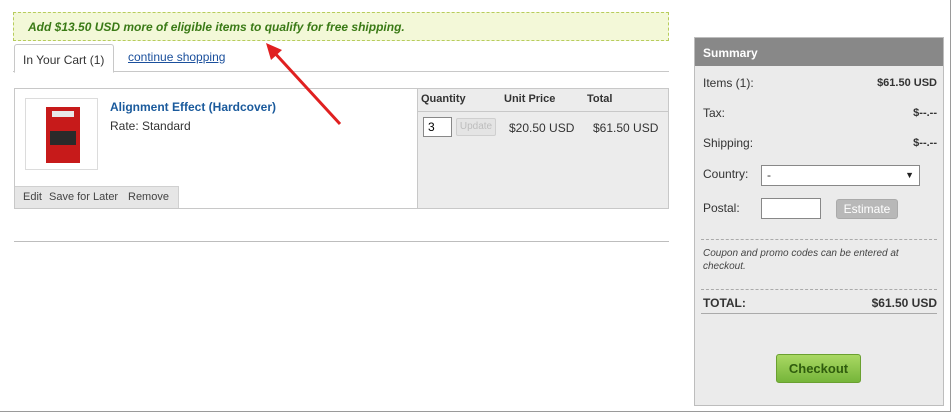 The image size is (951, 412). Describe the element at coordinates (714, 113) in the screenshot. I see `tax-label: Tax:` at that location.